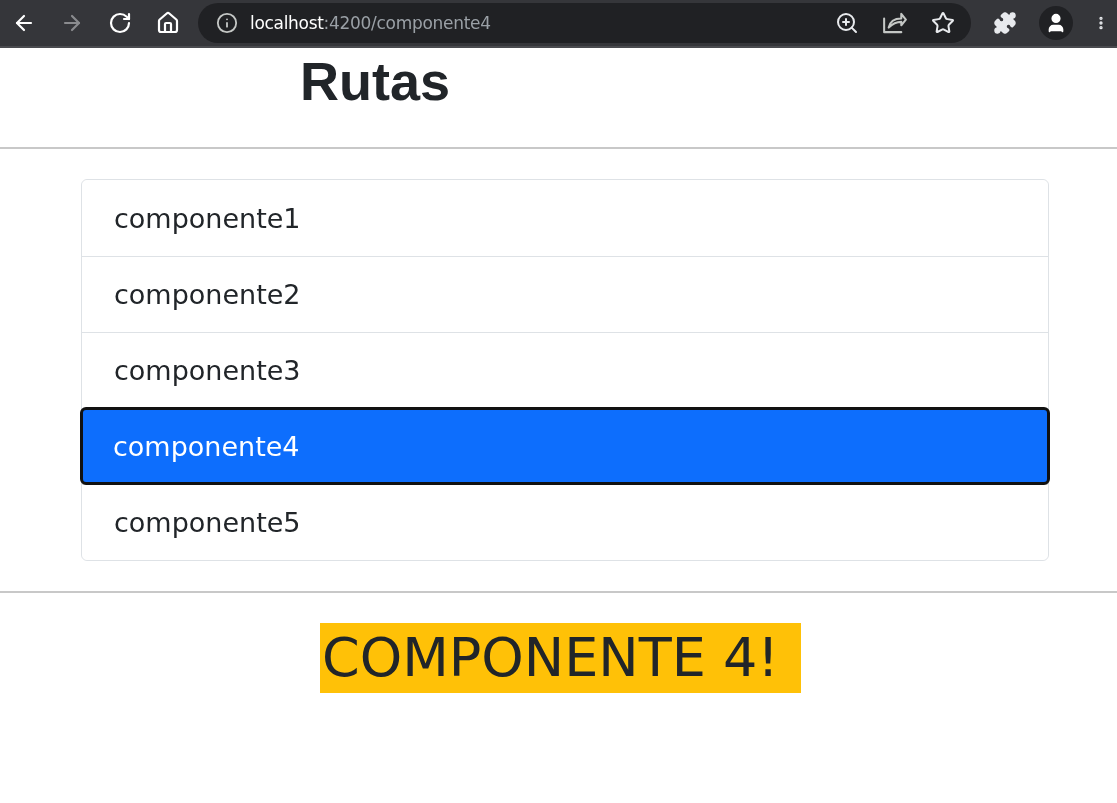  I want to click on share-icon, so click(895, 23).